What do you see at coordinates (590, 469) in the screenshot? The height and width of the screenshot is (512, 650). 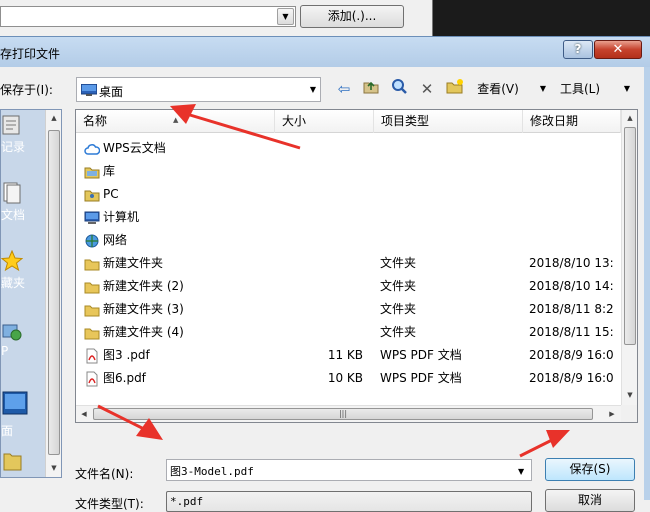 I see `save-button: 保存(S)` at bounding box center [590, 469].